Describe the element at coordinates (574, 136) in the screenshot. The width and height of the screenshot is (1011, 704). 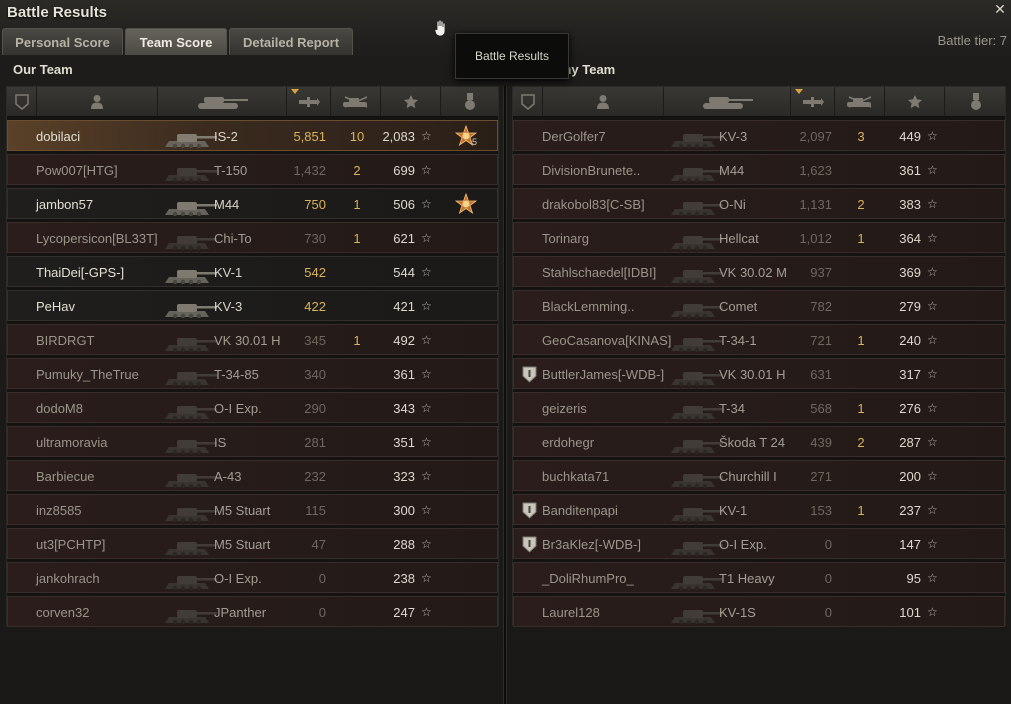
I see `player-name: DerGolfer7` at that location.